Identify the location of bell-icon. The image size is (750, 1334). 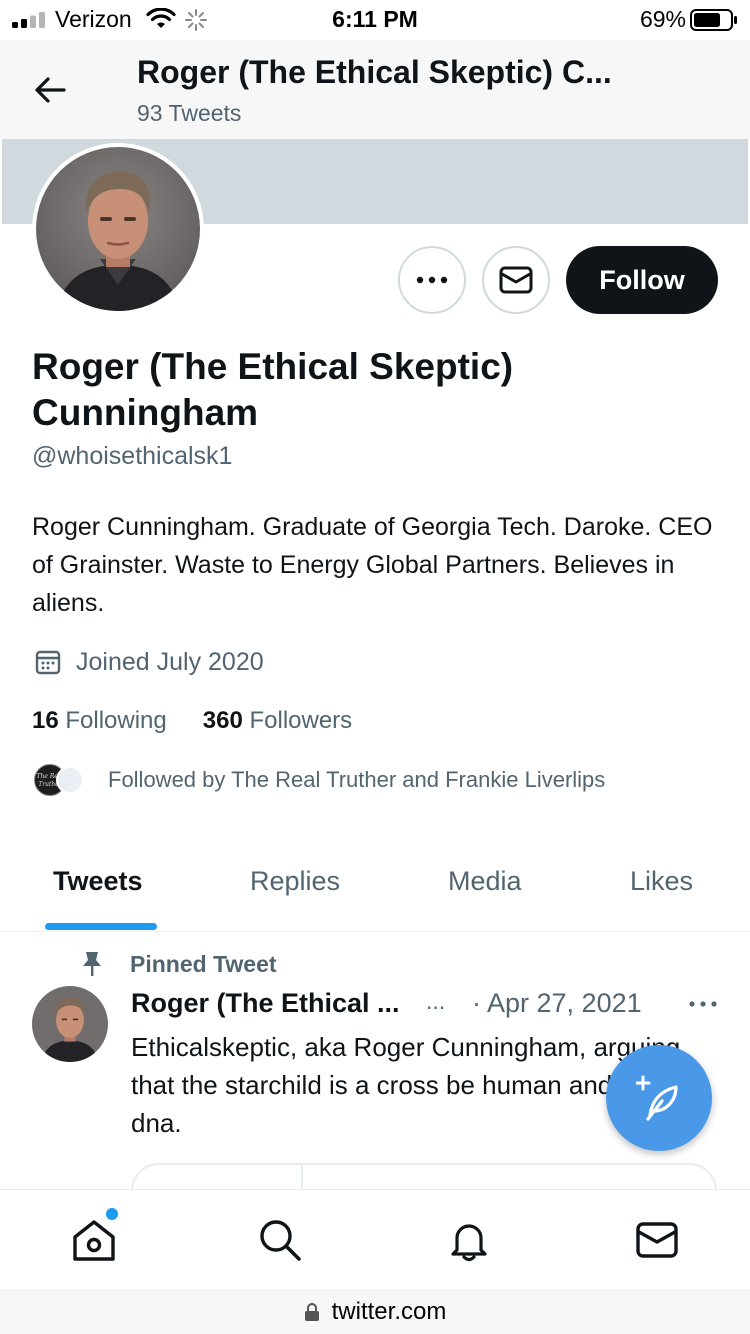
(469, 1243).